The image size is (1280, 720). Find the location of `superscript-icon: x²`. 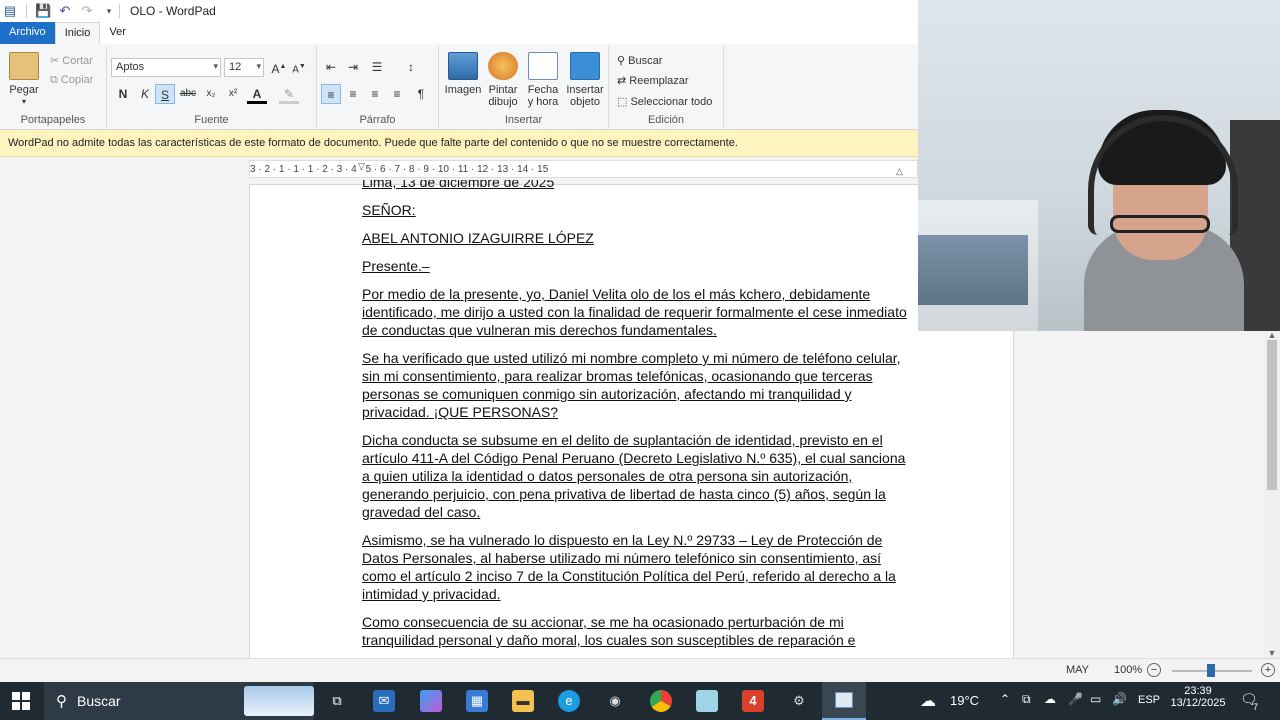

superscript-icon: x² is located at coordinates (233, 94).